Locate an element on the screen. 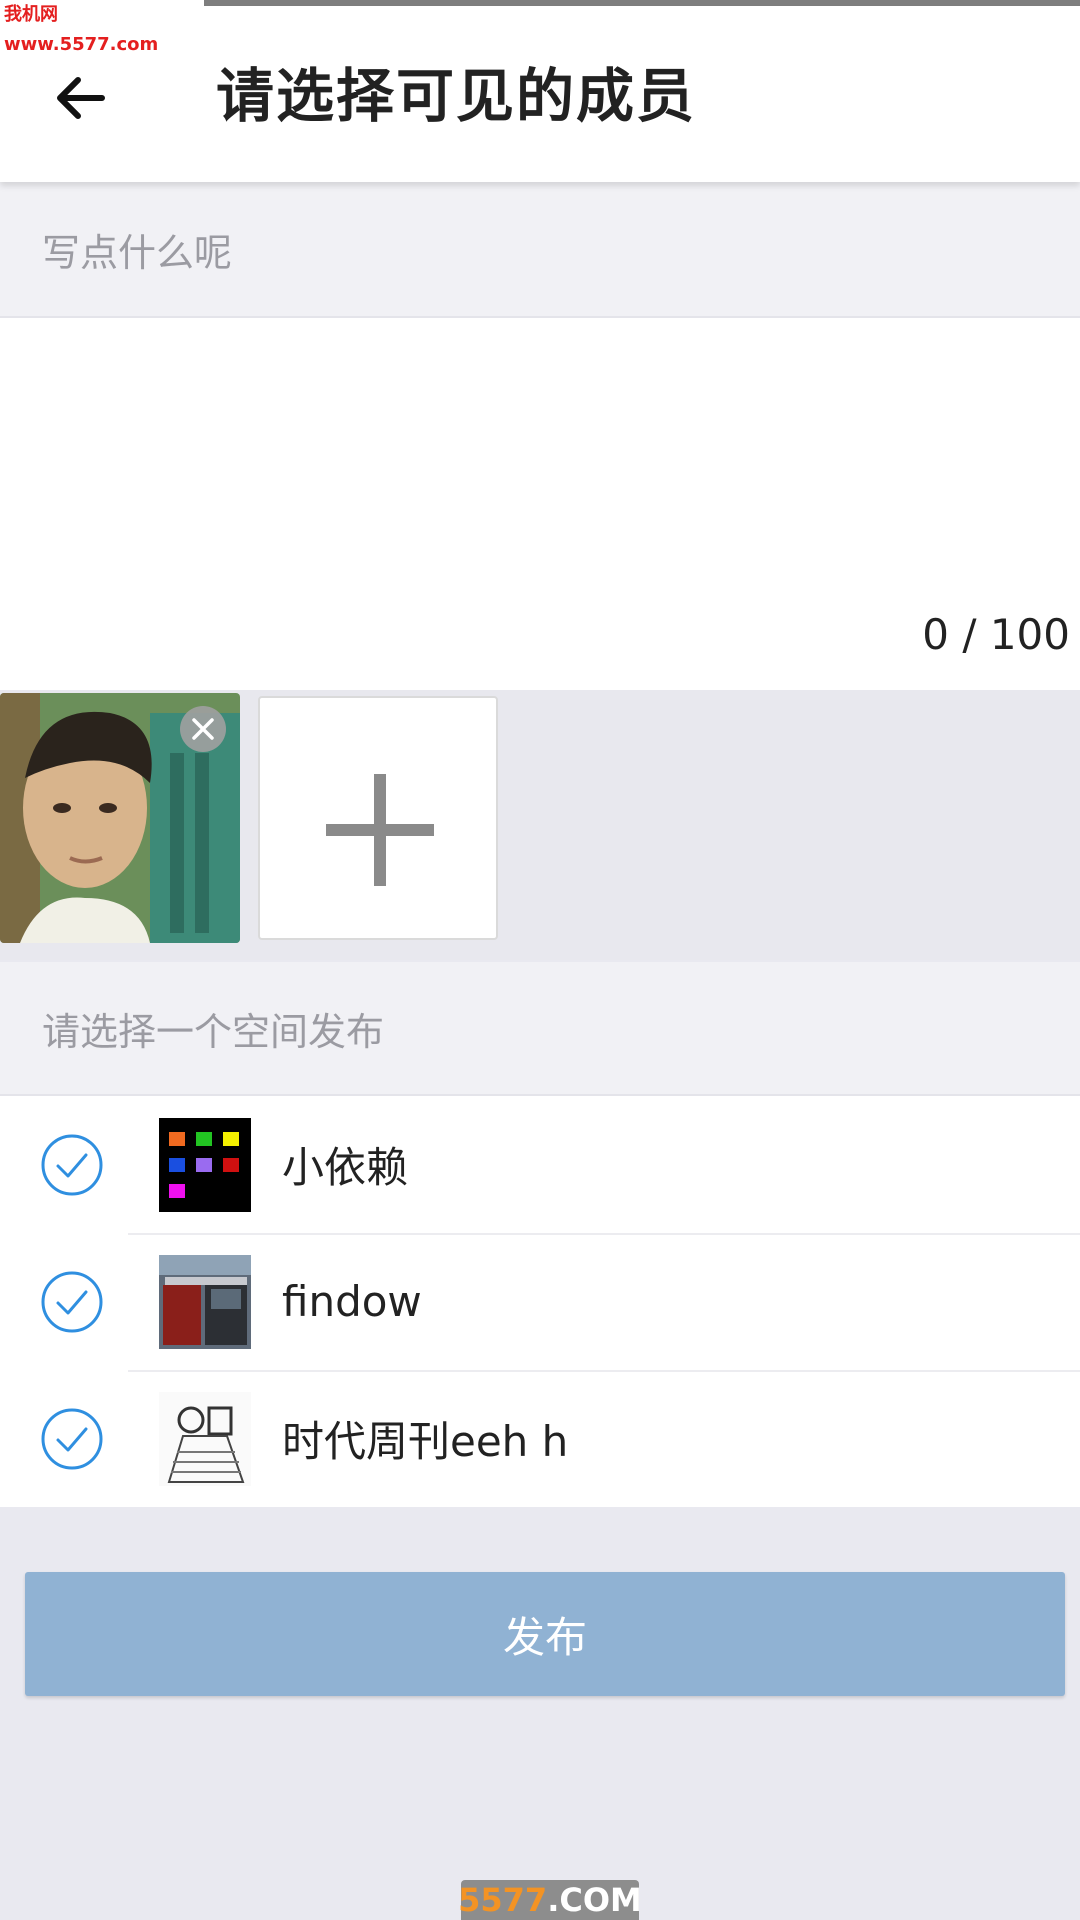  publish-button-label: 发布 is located at coordinates (544, 1637).